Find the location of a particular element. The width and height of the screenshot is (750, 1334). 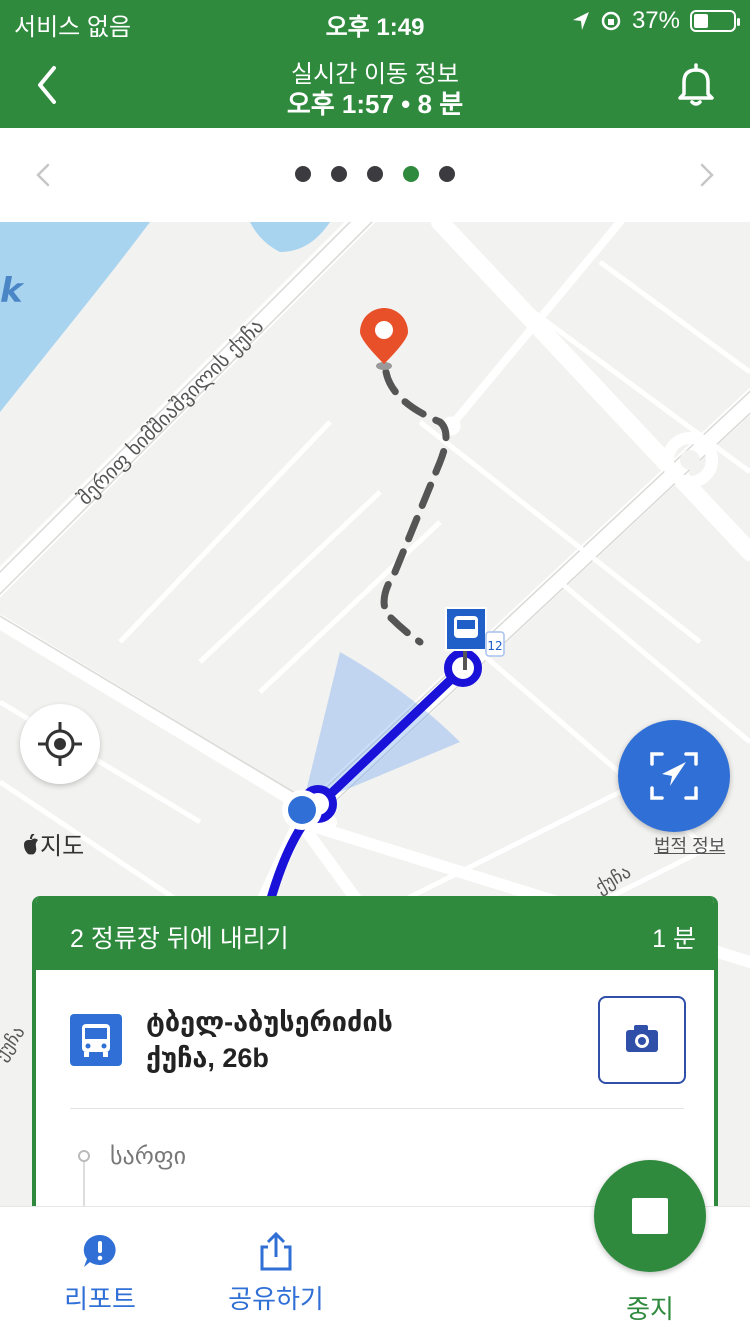

stop-navigation-button is located at coordinates (650, 1216).